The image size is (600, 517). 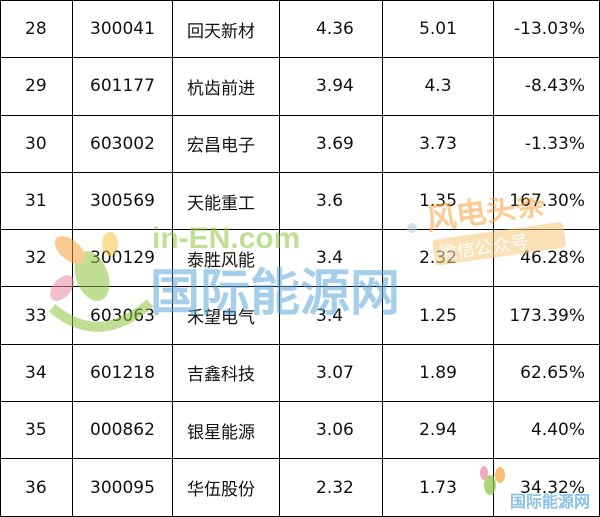 I want to click on change-cell: 34.32%, so click(x=546, y=487).